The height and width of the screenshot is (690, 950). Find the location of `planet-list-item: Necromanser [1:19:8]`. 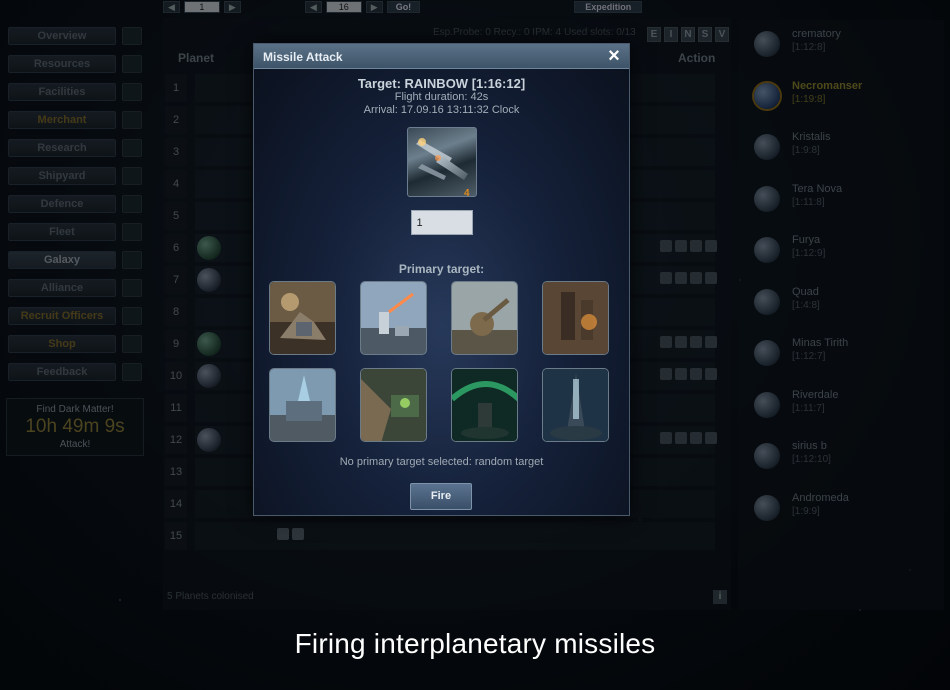

planet-list-item: Necromanser [1:19:8] is located at coordinates (849, 100).